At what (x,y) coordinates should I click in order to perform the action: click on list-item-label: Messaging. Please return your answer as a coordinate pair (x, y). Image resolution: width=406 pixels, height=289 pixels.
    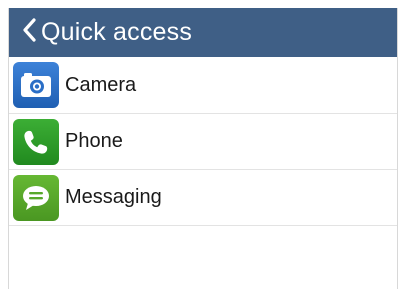
    Looking at the image, I should click on (113, 197).